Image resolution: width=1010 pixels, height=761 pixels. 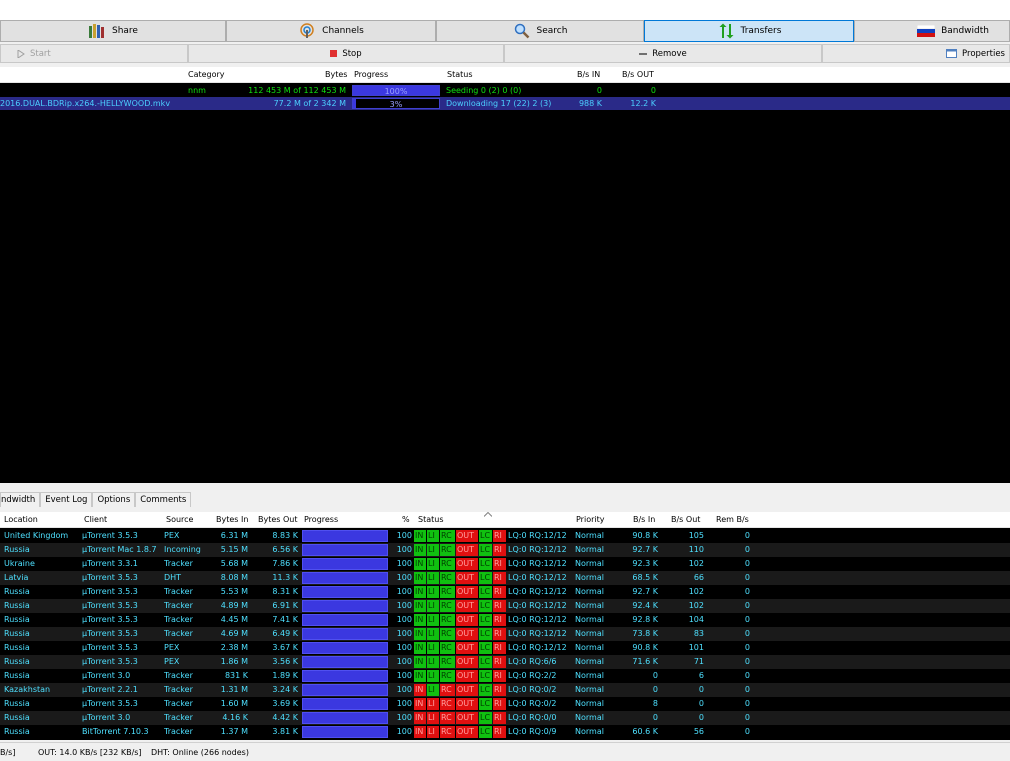 I want to click on pane-splitter, so click(x=505, y=487).